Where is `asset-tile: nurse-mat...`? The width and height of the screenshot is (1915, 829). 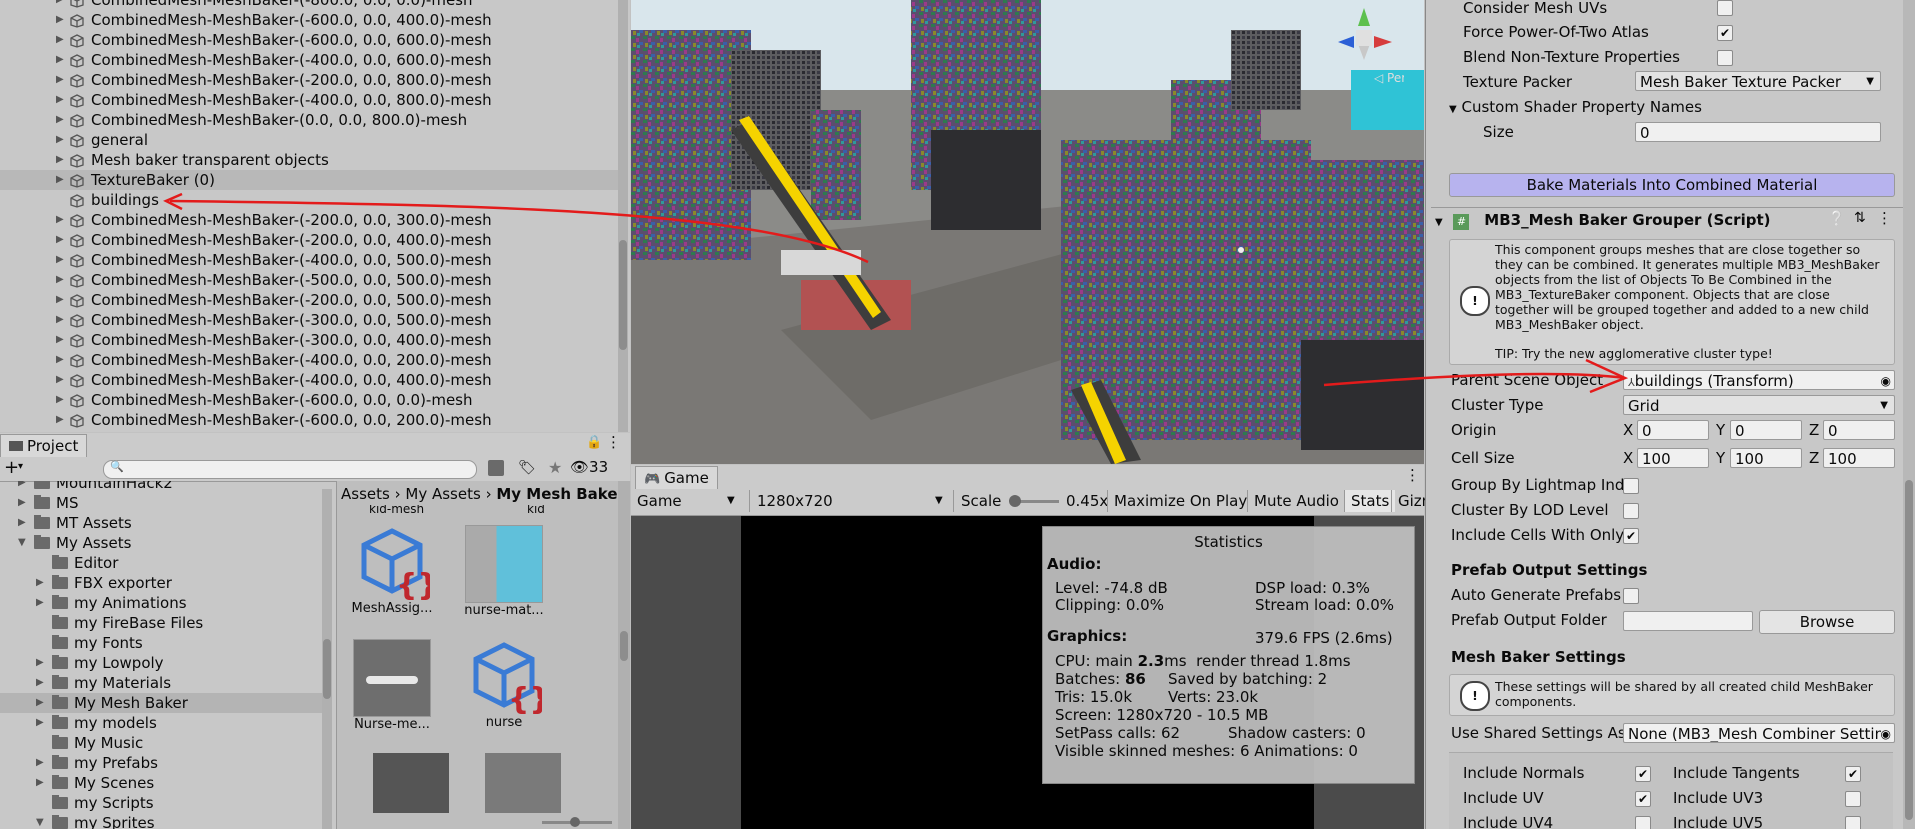
asset-tile: nurse-mat... is located at coordinates (504, 571).